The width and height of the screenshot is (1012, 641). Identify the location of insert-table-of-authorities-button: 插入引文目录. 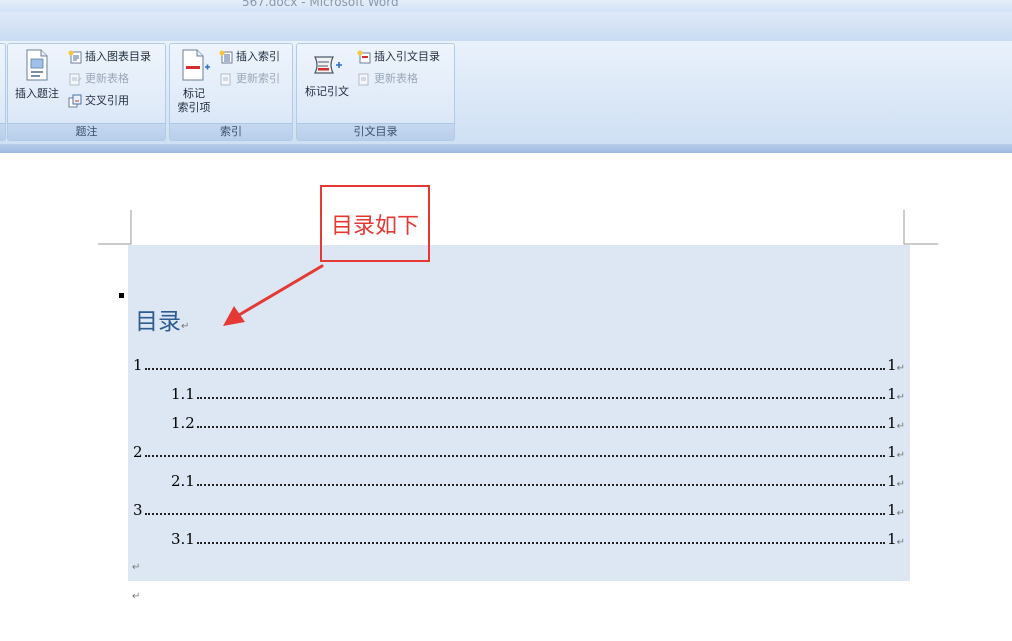
(398, 57).